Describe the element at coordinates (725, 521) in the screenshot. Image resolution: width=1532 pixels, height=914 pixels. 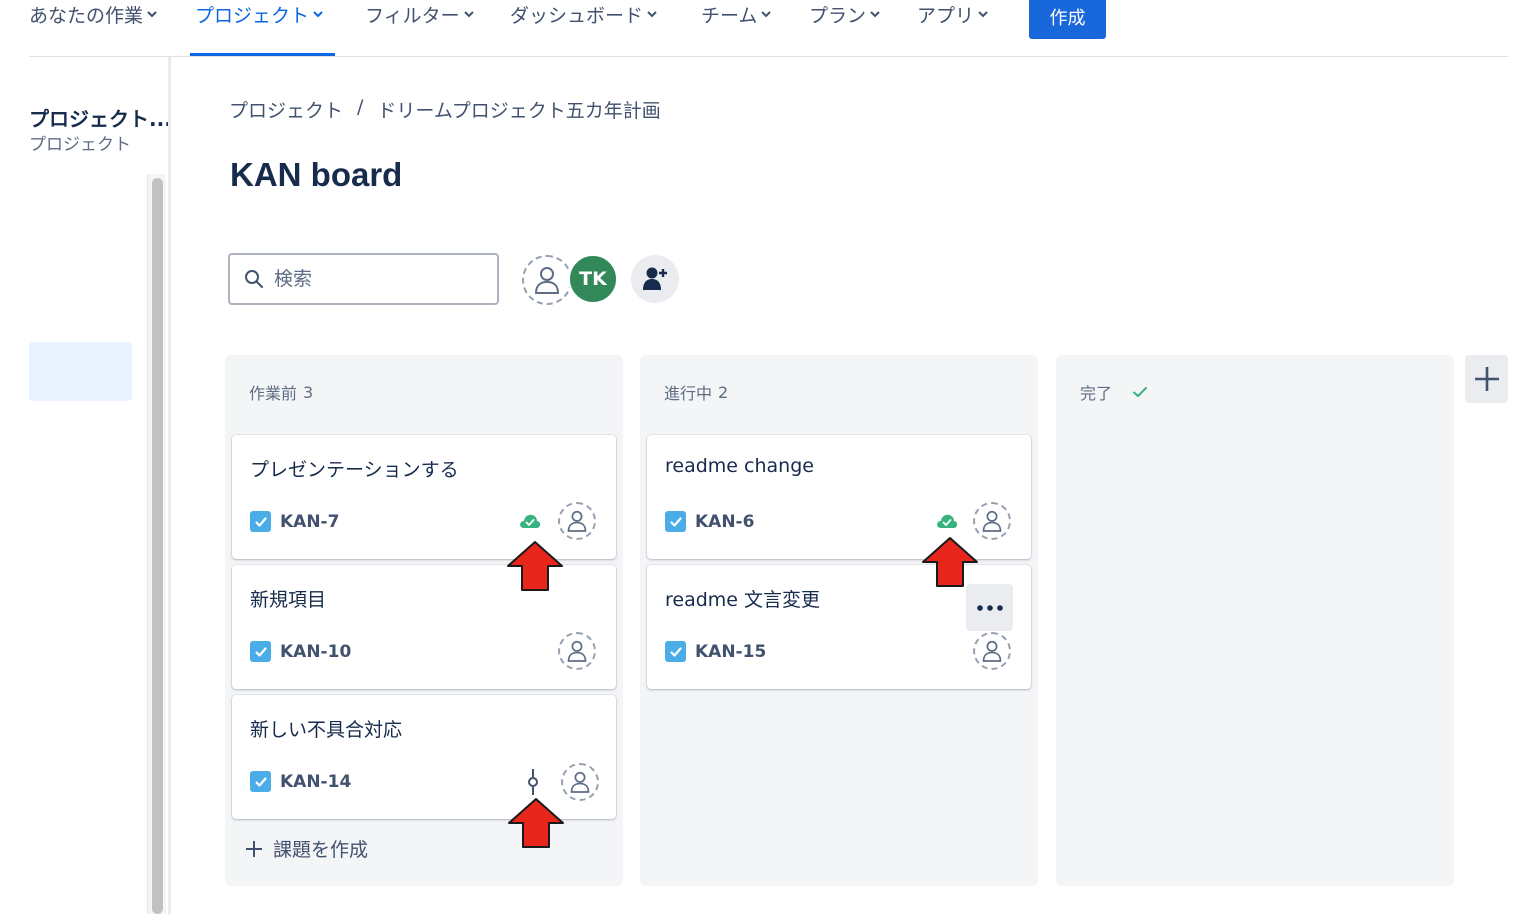
I see `issue-key: KAN-6` at that location.